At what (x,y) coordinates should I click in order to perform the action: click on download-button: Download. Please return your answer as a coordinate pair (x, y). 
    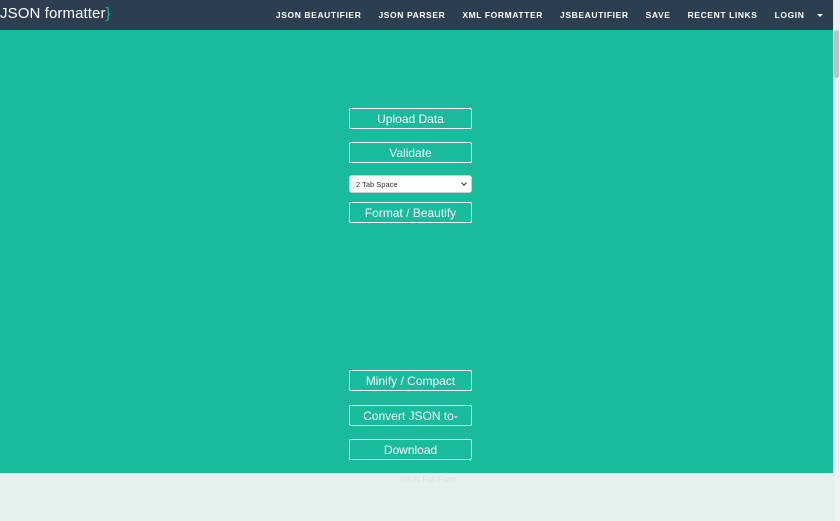
    Looking at the image, I should click on (410, 449).